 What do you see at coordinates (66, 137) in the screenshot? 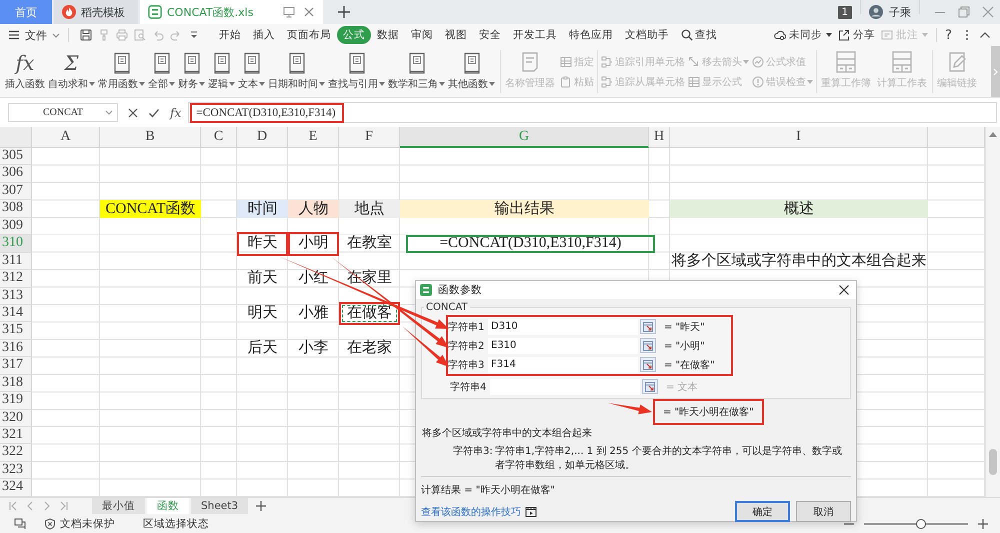
I see `column-header: A` at bounding box center [66, 137].